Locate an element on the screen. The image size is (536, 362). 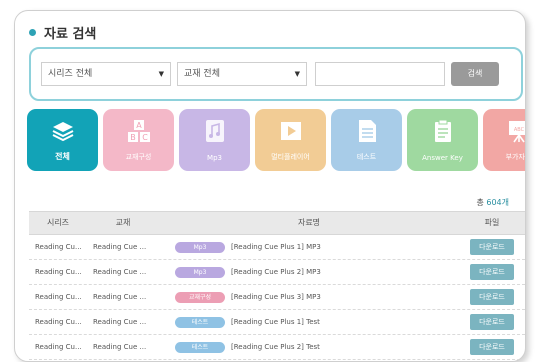
material-name: [Reading Cue Plus 1] Test is located at coordinates (275, 322).